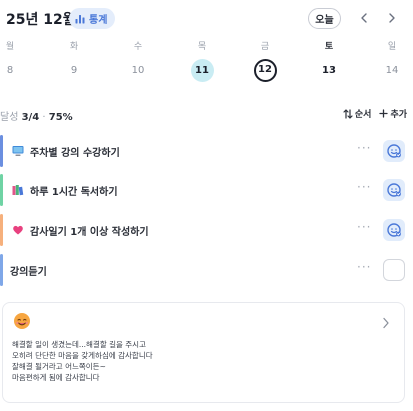 The image size is (413, 411). I want to click on month-title: 25년 12월, so click(41, 20).